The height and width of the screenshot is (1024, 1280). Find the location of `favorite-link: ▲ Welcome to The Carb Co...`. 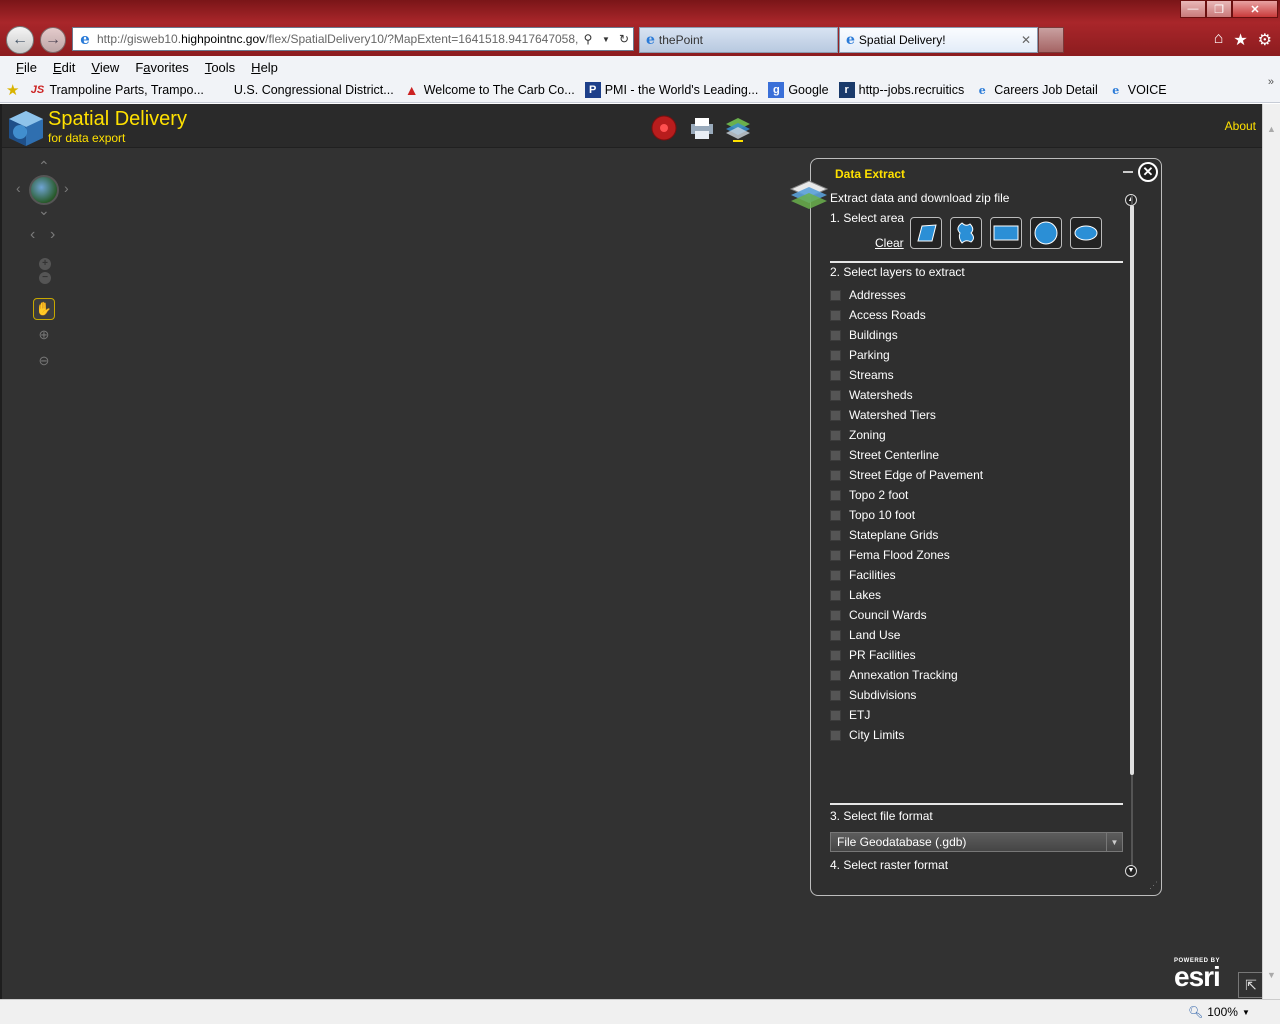

favorite-link: ▲ Welcome to The Carb Co... is located at coordinates (489, 90).